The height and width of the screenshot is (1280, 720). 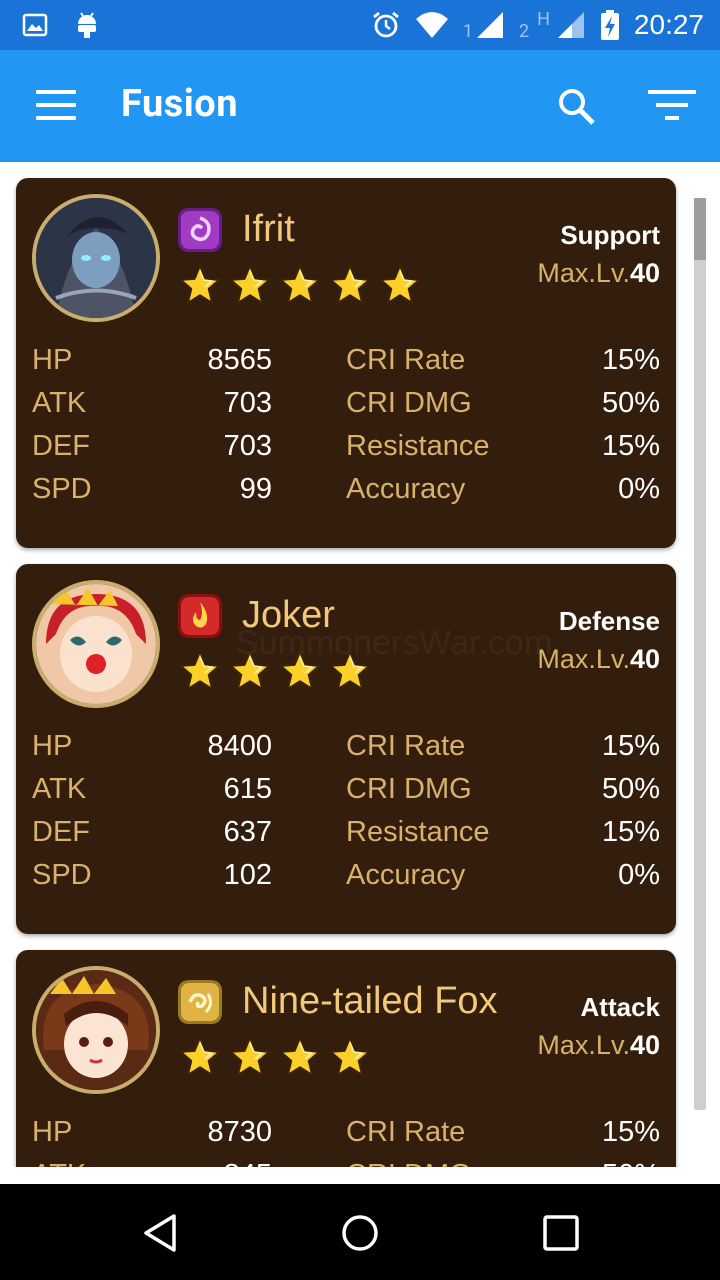 What do you see at coordinates (56, 92) in the screenshot?
I see `menu-icon` at bounding box center [56, 92].